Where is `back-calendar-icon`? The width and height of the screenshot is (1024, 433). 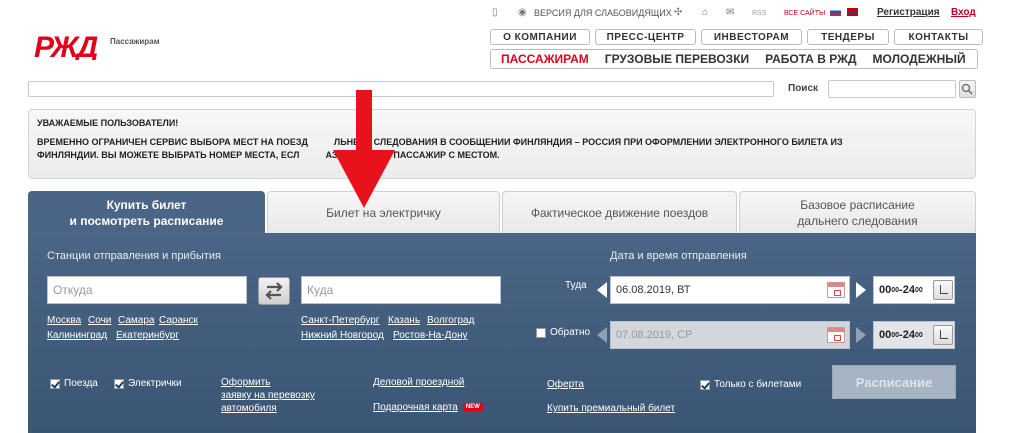 back-calendar-icon is located at coordinates (836, 335).